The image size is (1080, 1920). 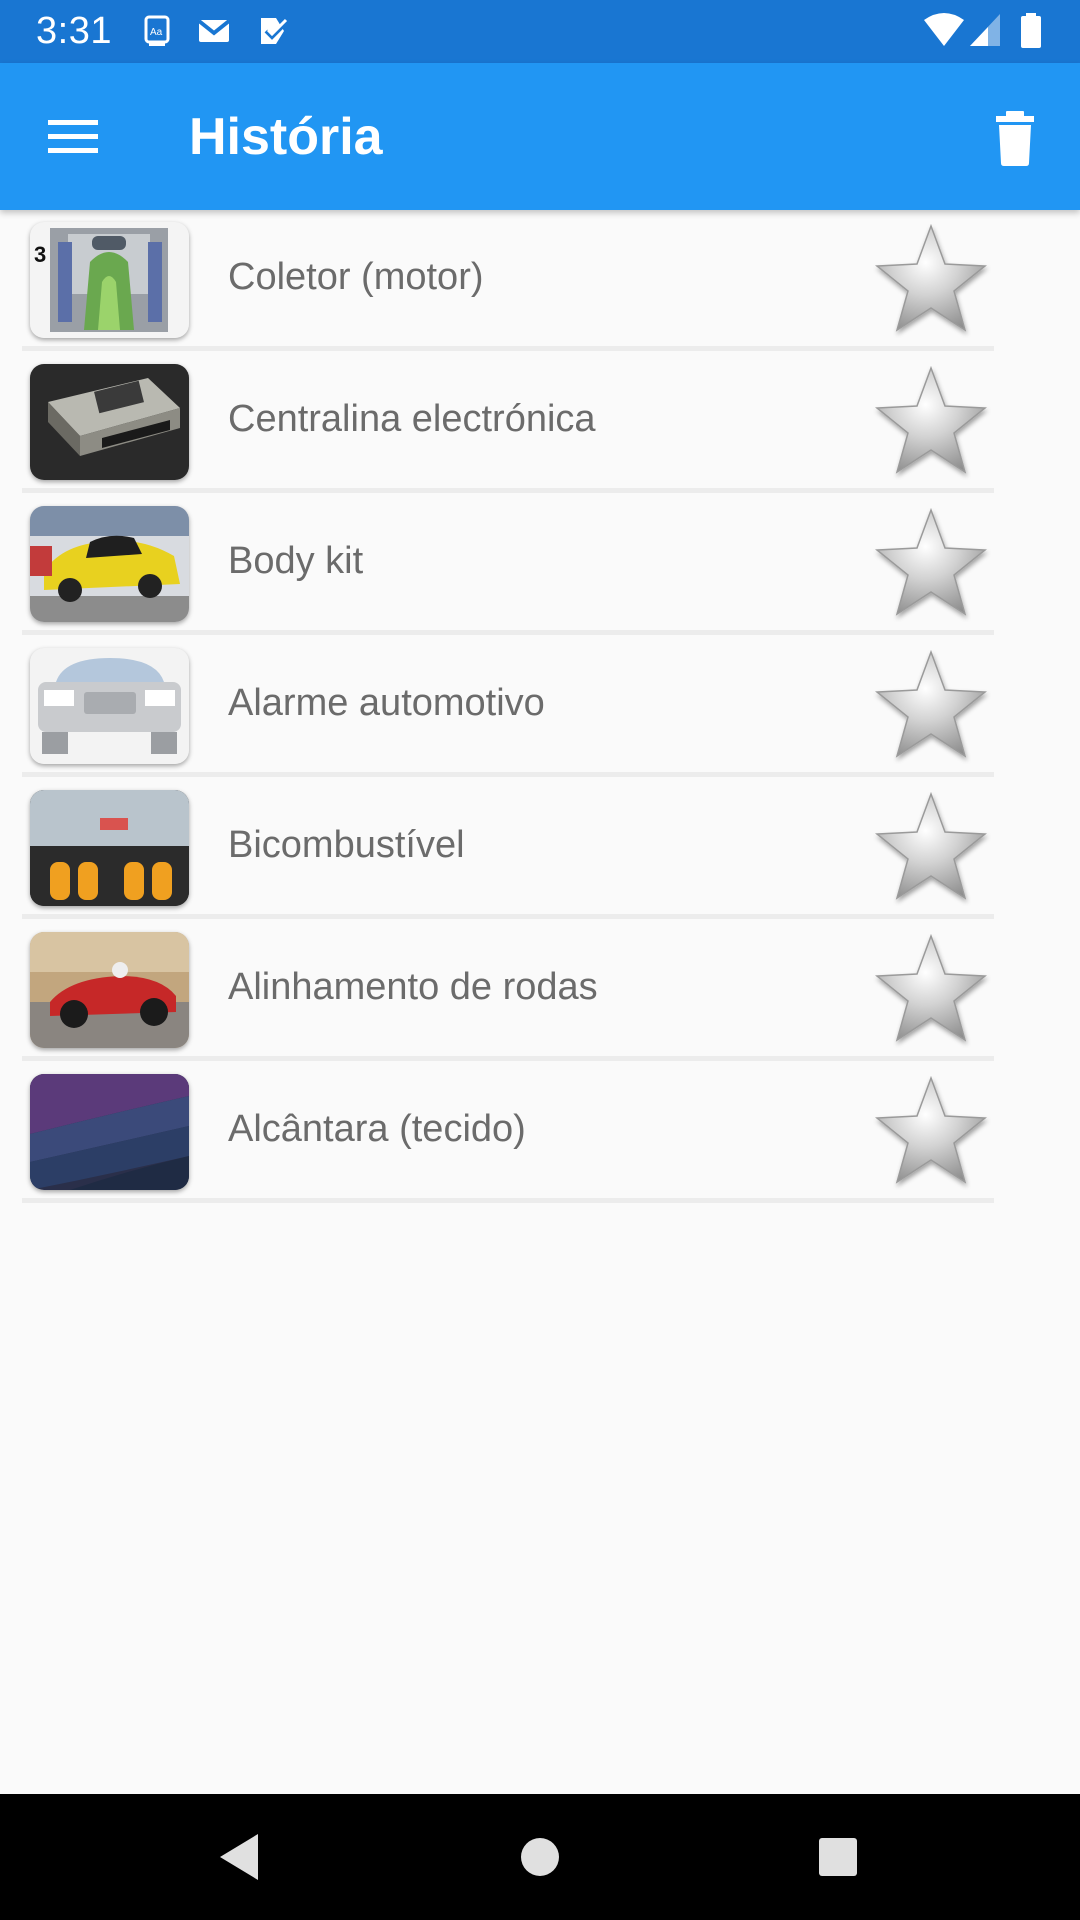 What do you see at coordinates (413, 987) in the screenshot?
I see `item-label: Alinhamento de rodas` at bounding box center [413, 987].